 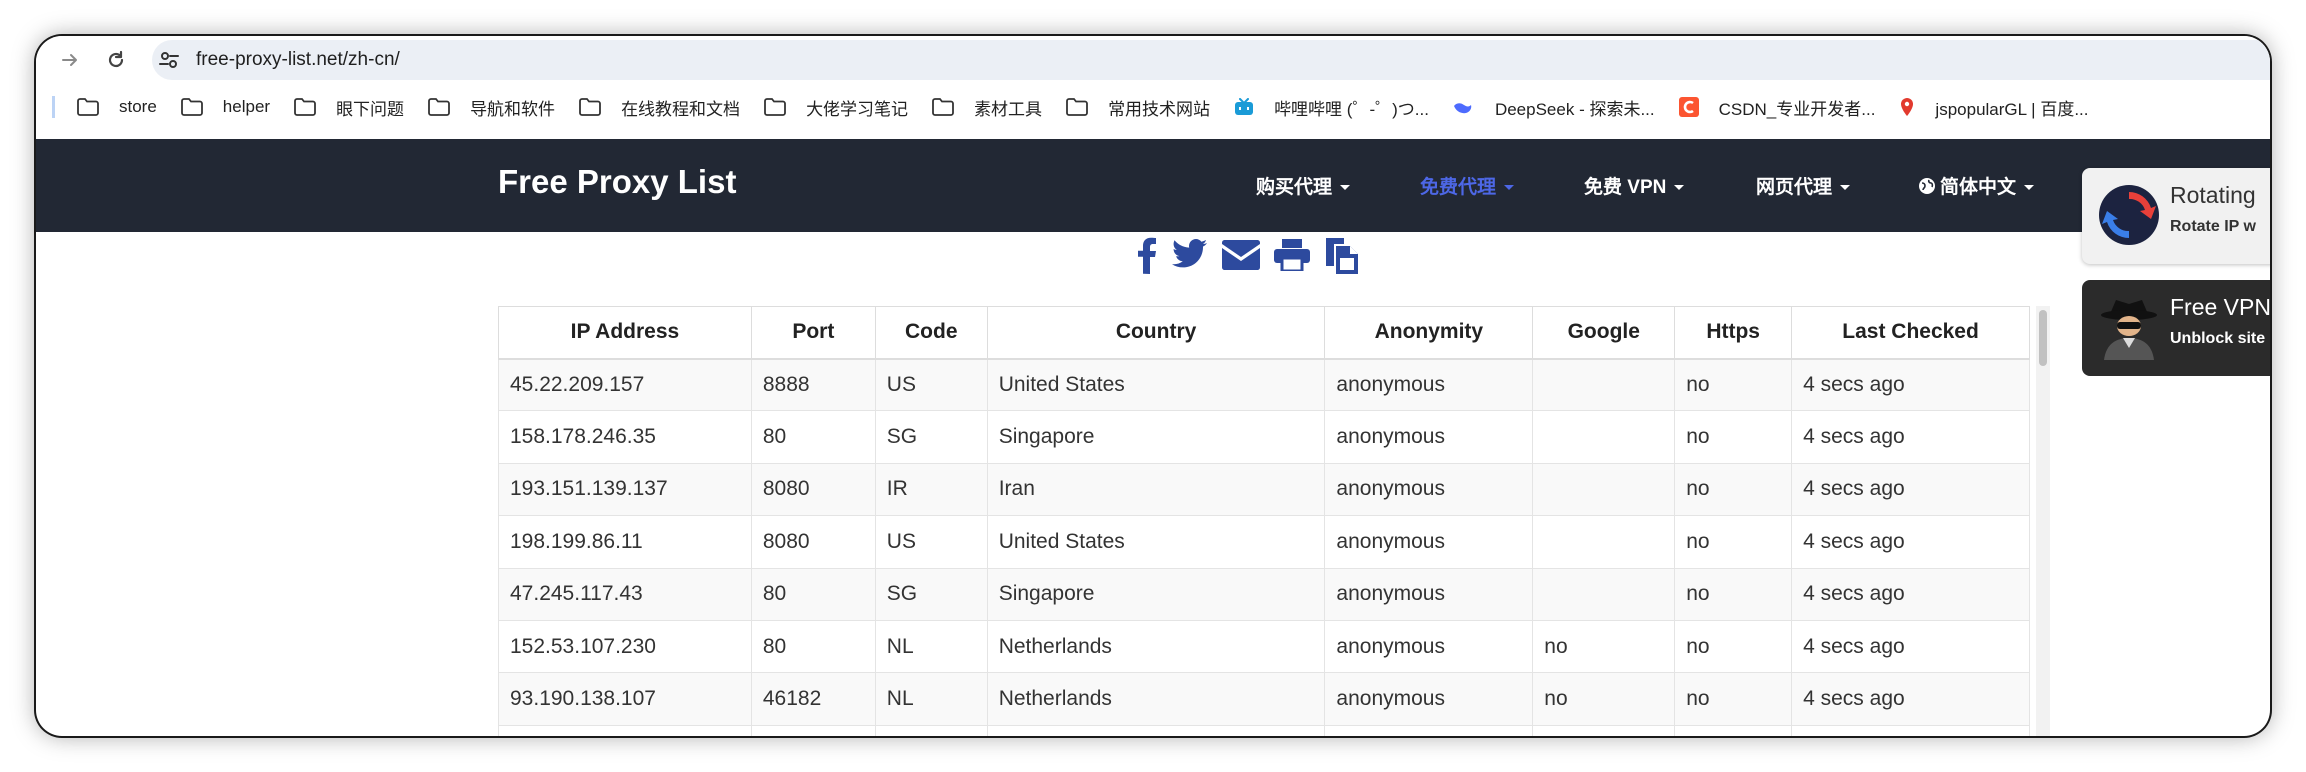 I want to click on bookmark-item: 常用技术网站, so click(x=1138, y=107).